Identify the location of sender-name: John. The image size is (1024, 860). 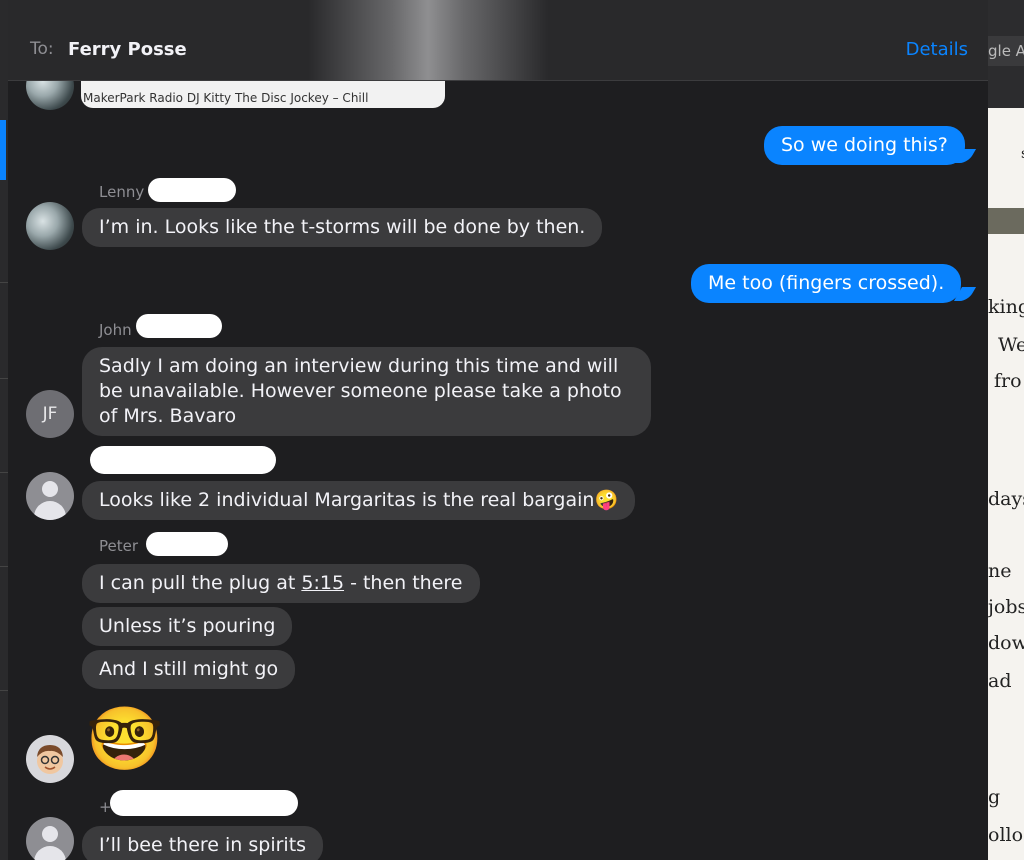
(115, 330).